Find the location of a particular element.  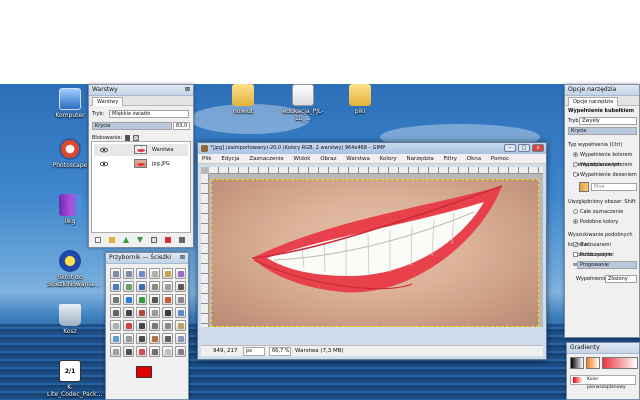

menu-narzedzia: Narzędzia is located at coordinates (420, 159).